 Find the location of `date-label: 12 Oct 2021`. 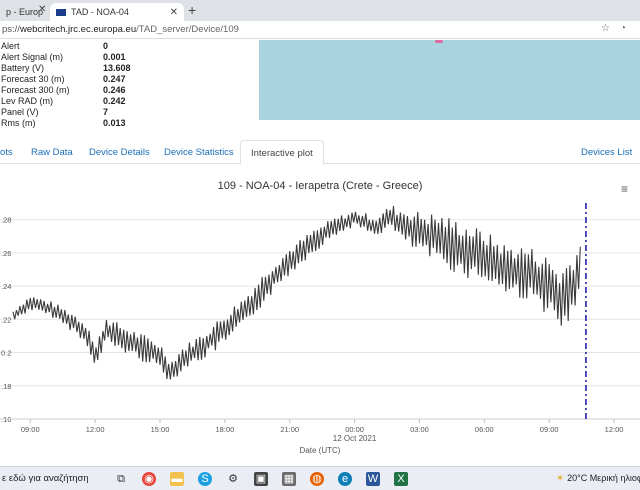

date-label: 12 Oct 2021 is located at coordinates (355, 438).